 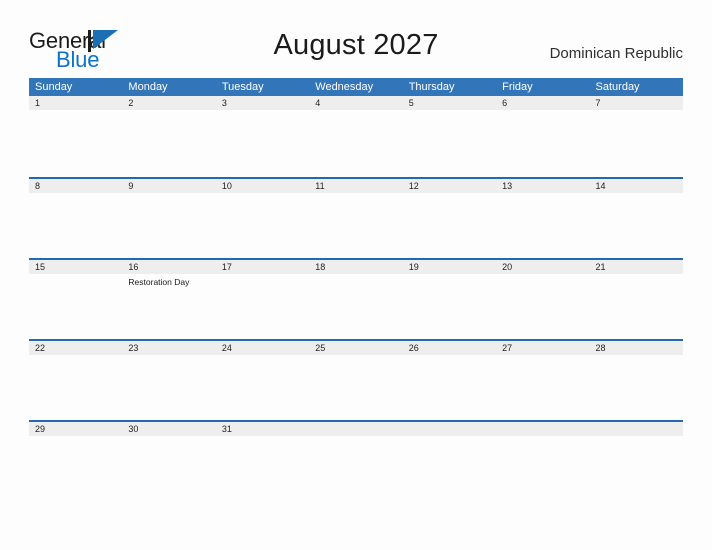 I want to click on day-number: 22, so click(x=75, y=348).